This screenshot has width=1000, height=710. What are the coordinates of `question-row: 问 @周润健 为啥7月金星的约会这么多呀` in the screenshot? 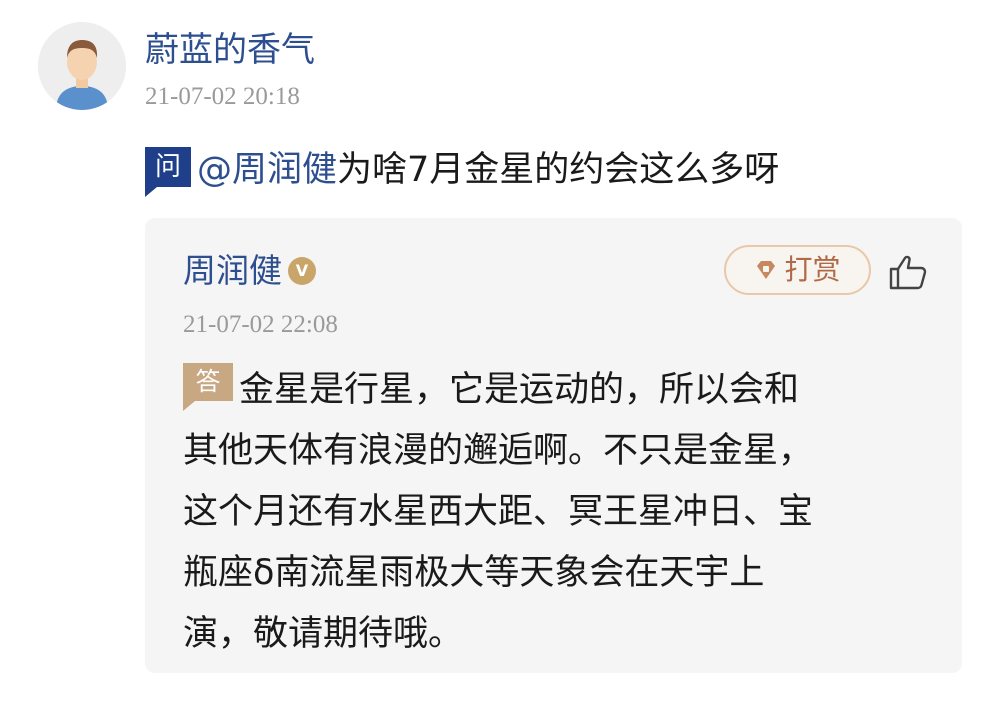 It's located at (462, 170).